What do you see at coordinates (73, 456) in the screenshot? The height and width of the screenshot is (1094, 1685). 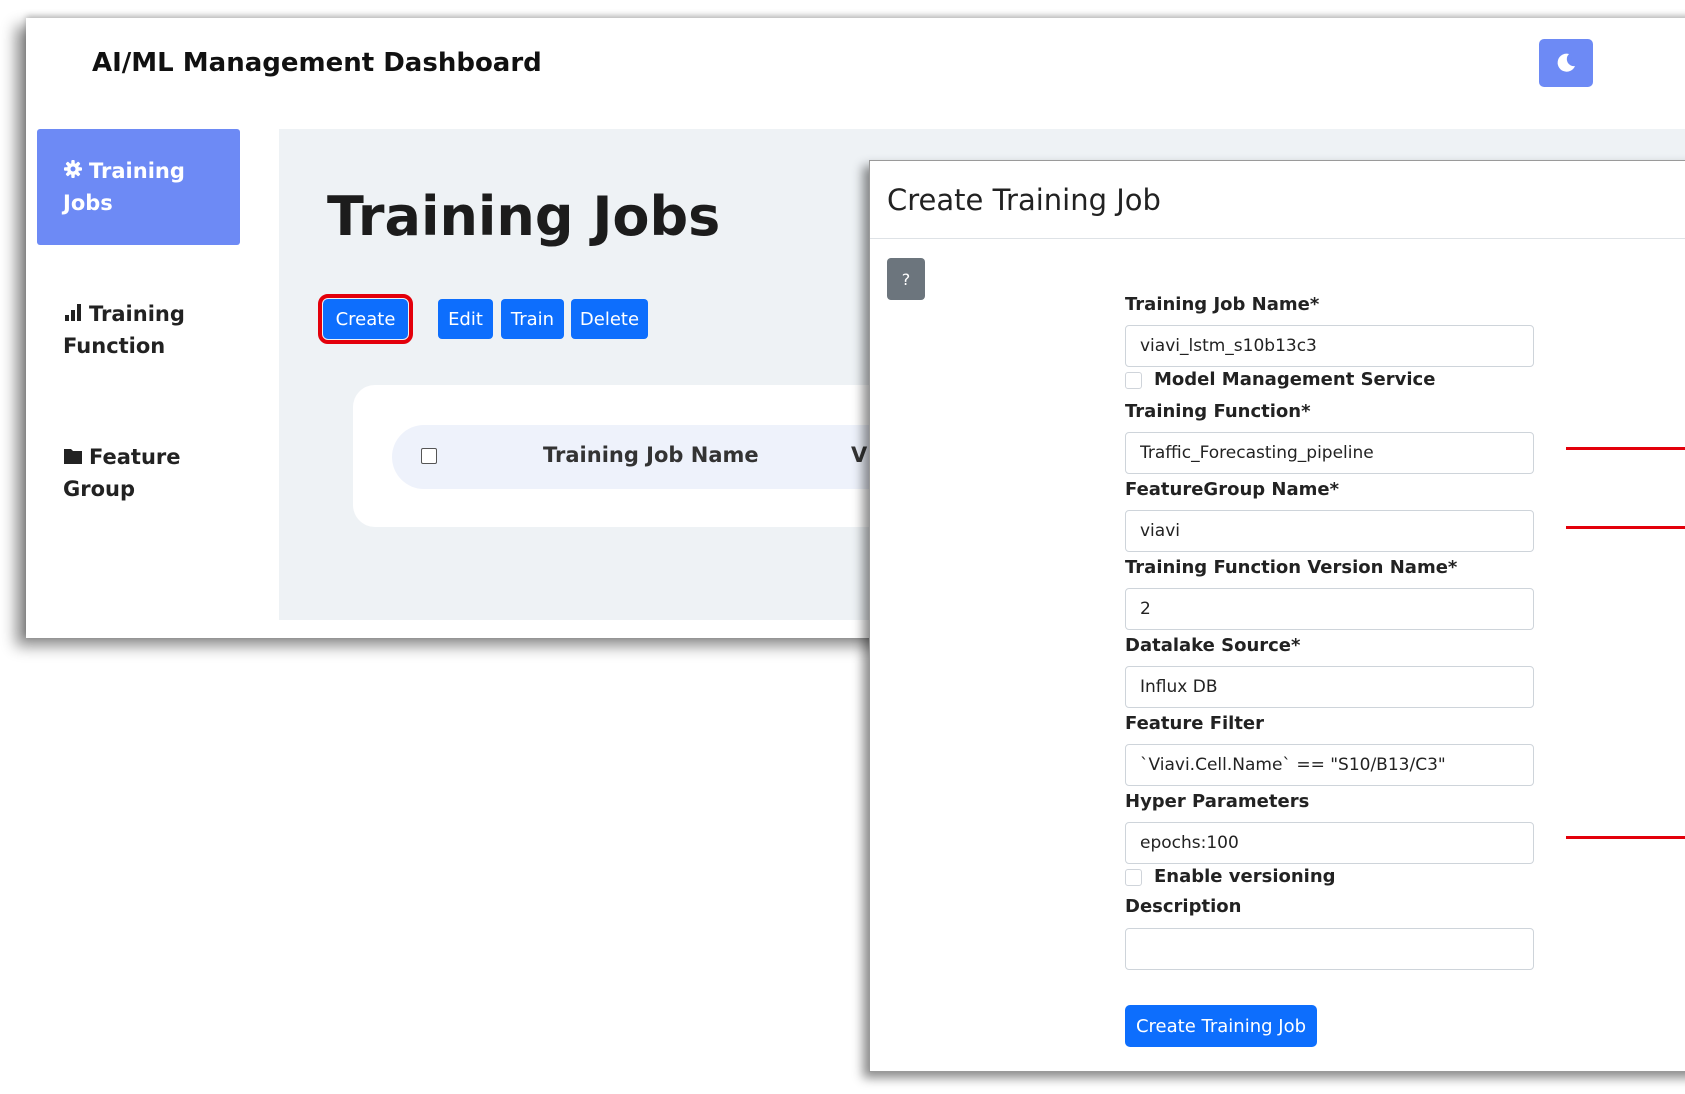 I see `folder-icon` at bounding box center [73, 456].